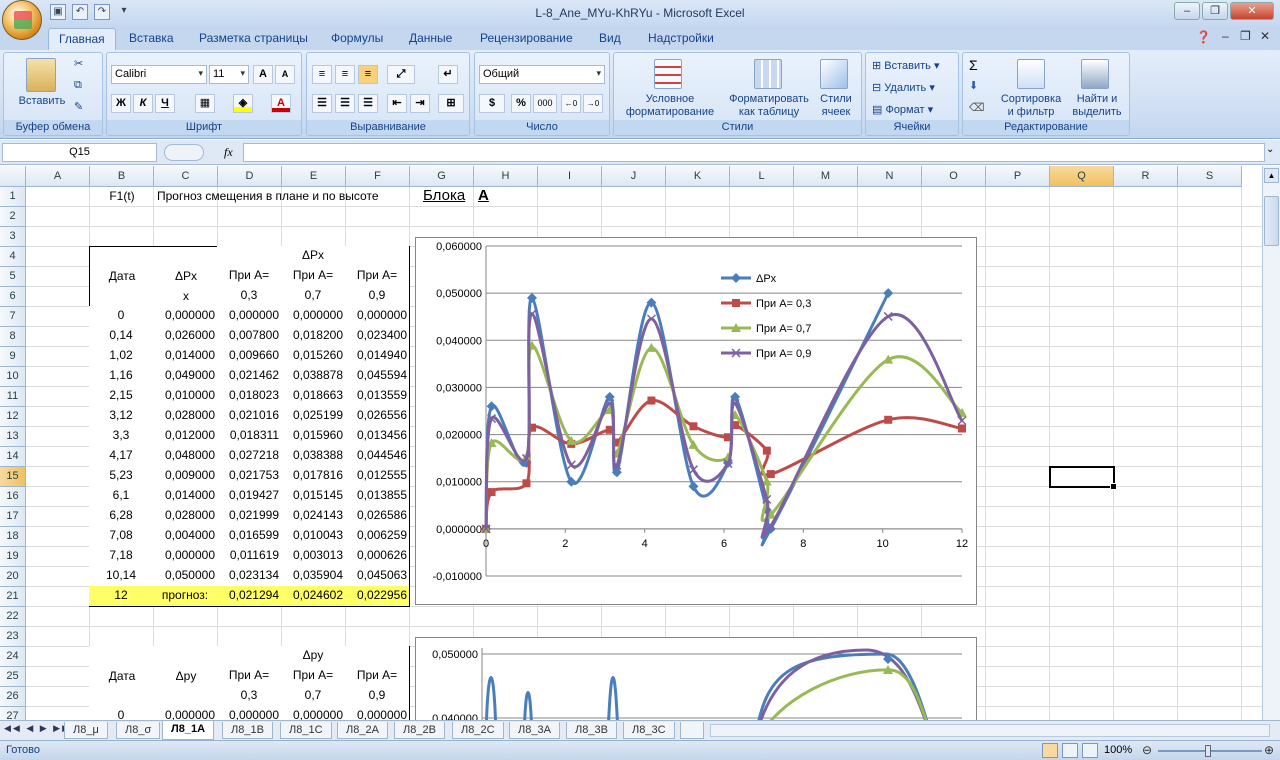 This screenshot has height=760, width=1280. Describe the element at coordinates (13, 437) in the screenshot. I see `row-header-13: 13` at that location.